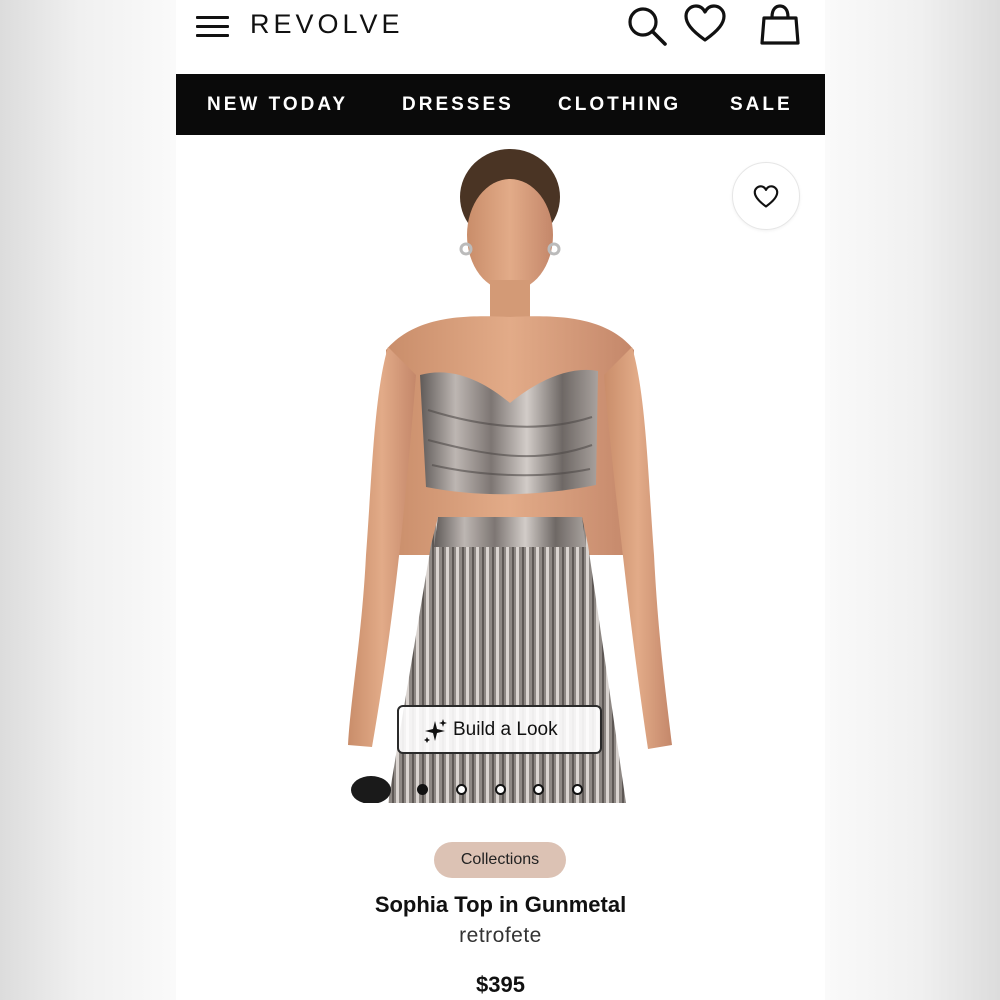 The image size is (1000, 1000). Describe the element at coordinates (500, 860) in the screenshot. I see `collections-badge: Collections` at that location.